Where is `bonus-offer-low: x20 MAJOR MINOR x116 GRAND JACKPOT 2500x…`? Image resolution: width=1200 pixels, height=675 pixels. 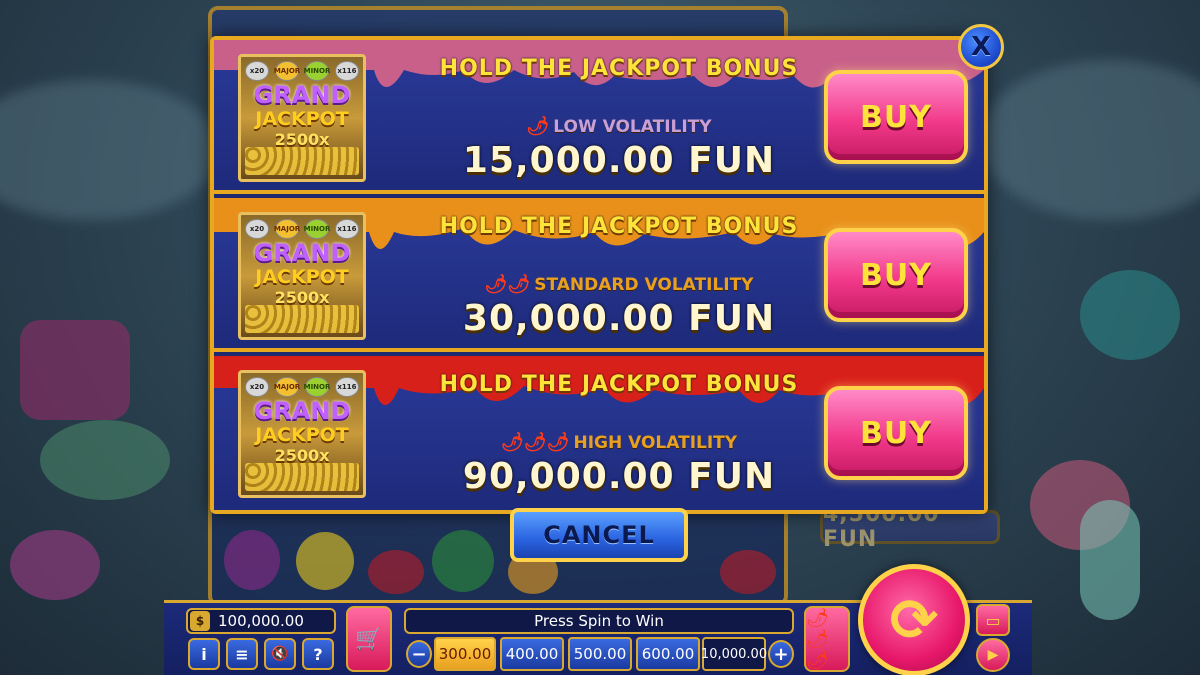
bonus-offer-low: x20 MAJOR MINOR x116 GRAND JACKPOT 2500x… is located at coordinates (599, 117).